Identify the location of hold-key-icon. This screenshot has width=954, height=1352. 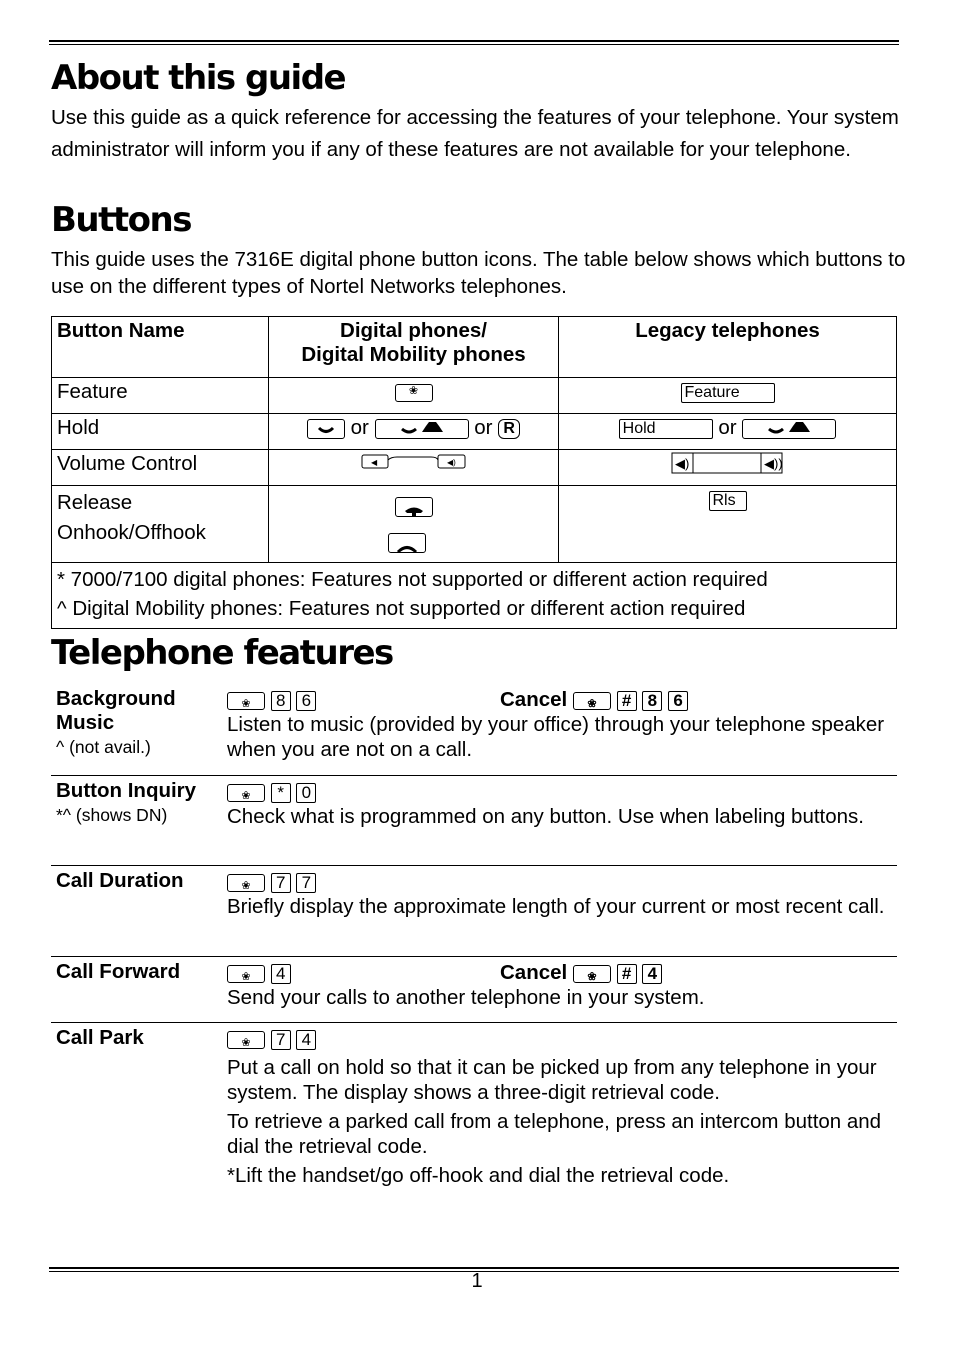
(325, 428).